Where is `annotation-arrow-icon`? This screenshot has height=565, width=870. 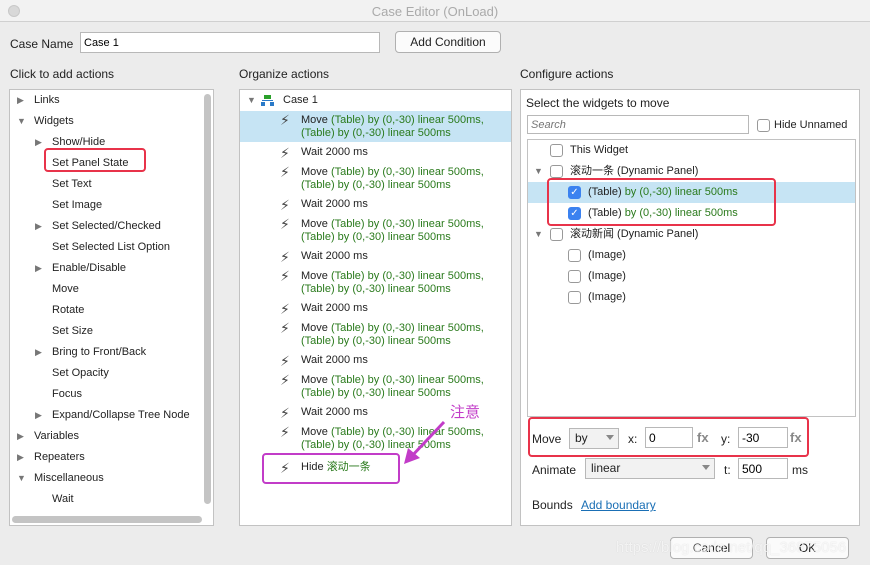
annotation-arrow-icon is located at coordinates (425, 442).